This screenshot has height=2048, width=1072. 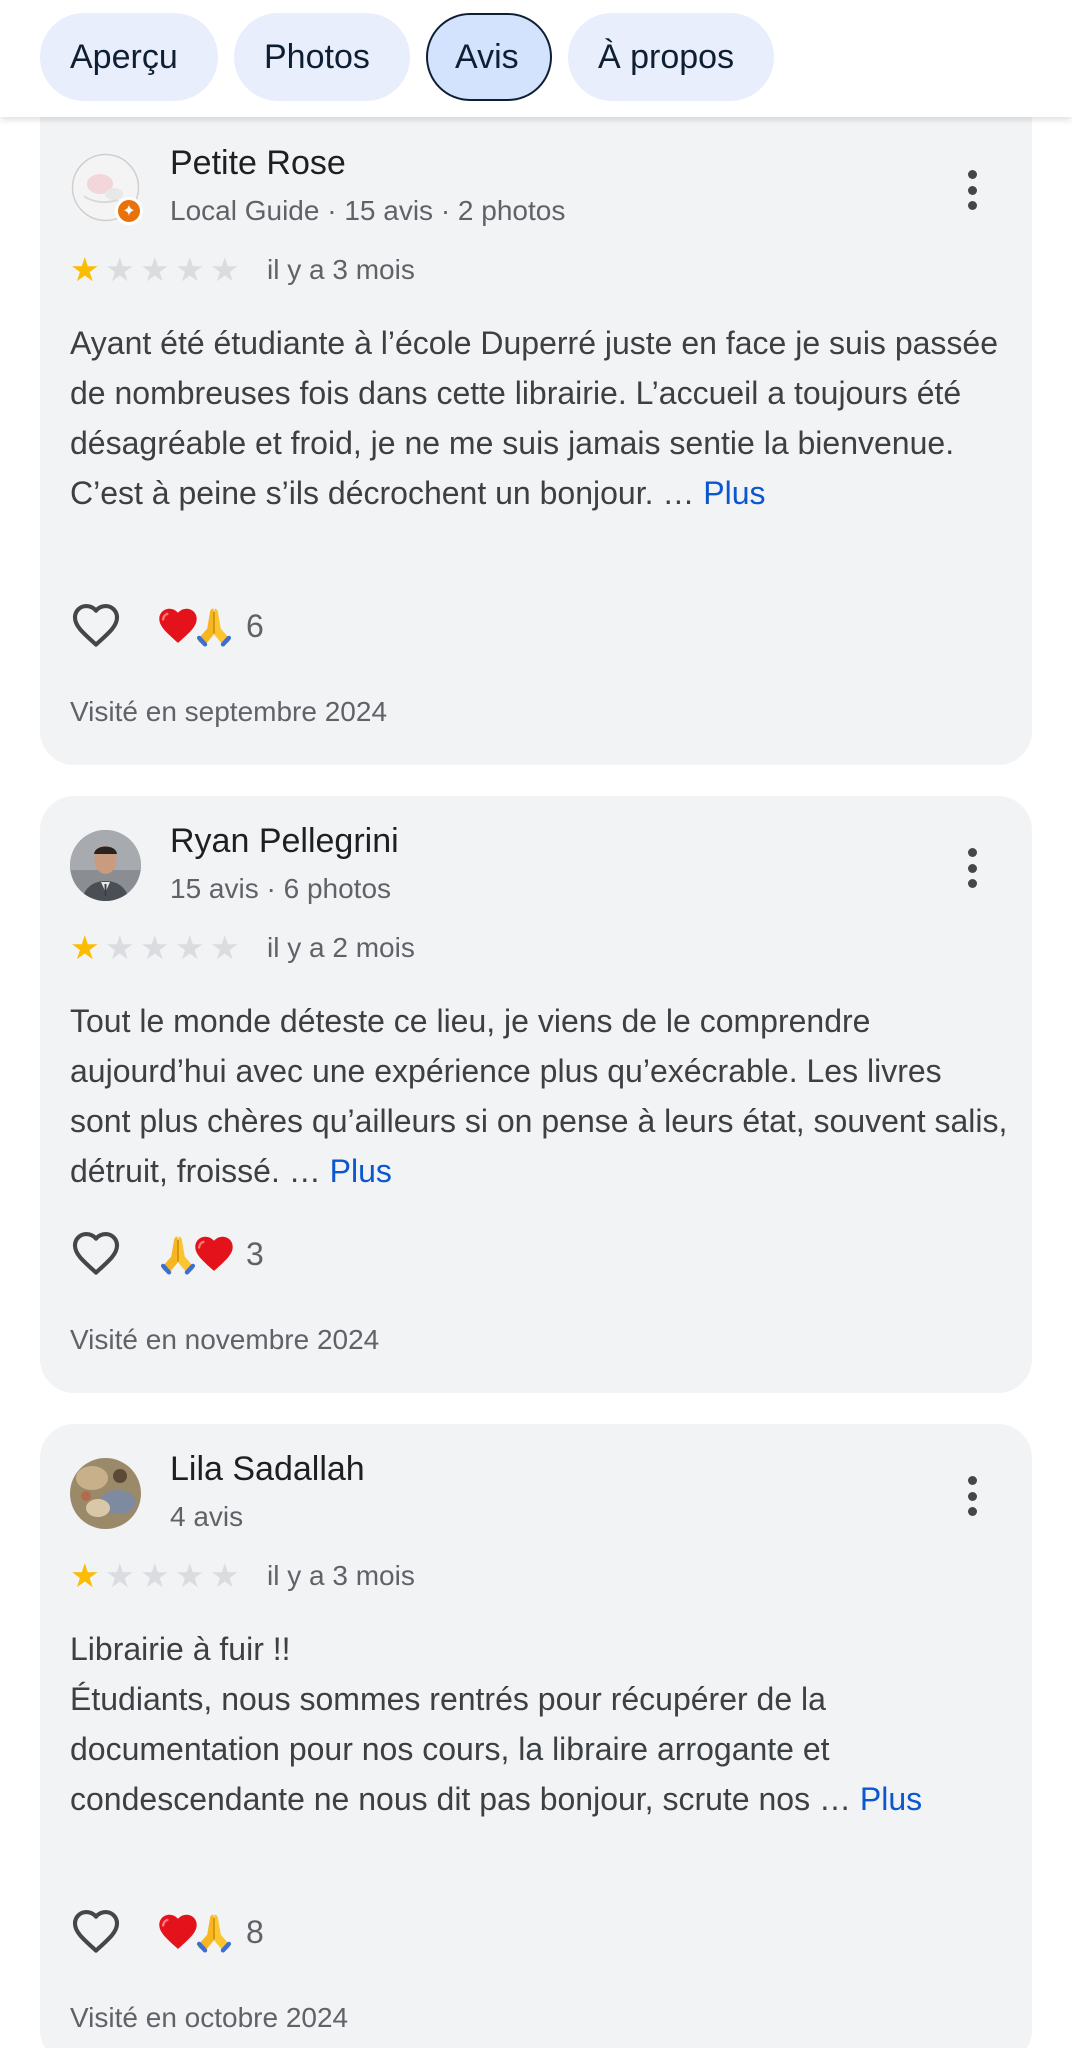 What do you see at coordinates (284, 841) in the screenshot?
I see `reviewer-name: Ryan Pellegrini` at bounding box center [284, 841].